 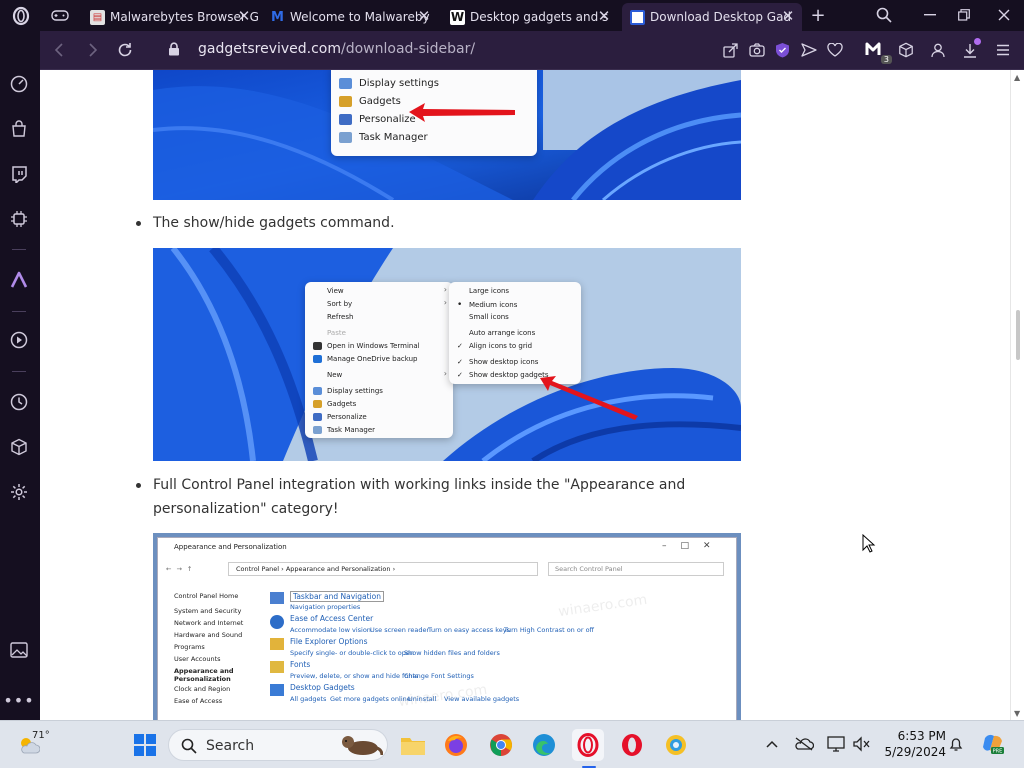 What do you see at coordinates (19, 174) in the screenshot?
I see `twitch-icon` at bounding box center [19, 174].